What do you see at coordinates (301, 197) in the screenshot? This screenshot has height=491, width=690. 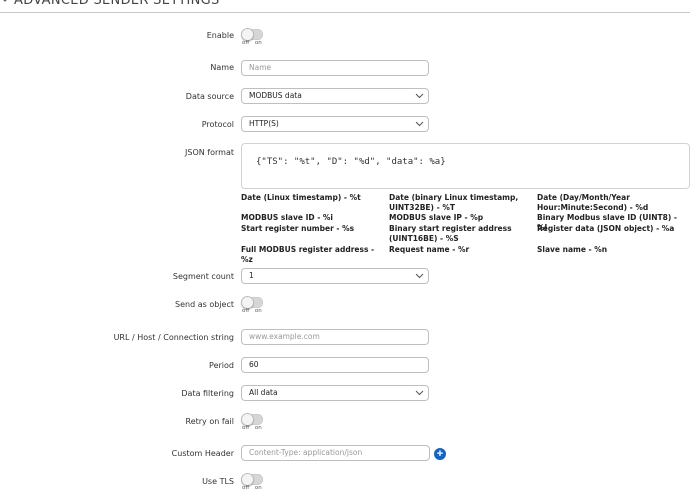 I see `format-hint: Date (Linux timestamp) - %t` at bounding box center [301, 197].